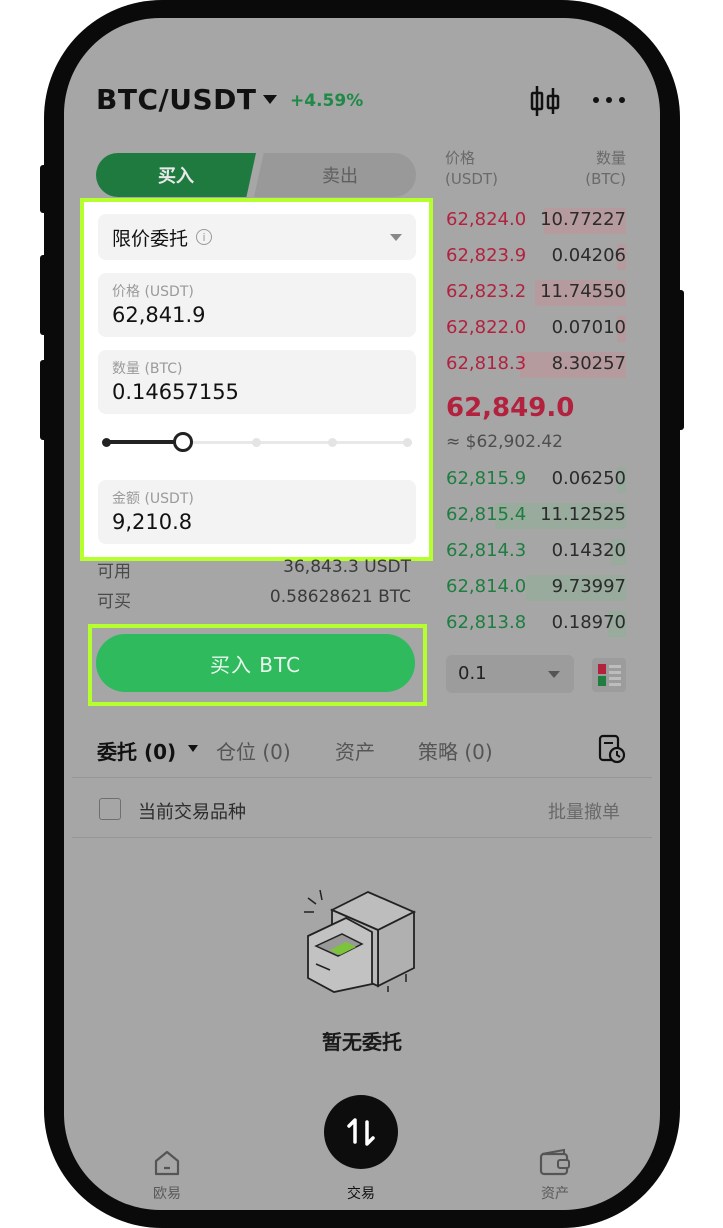 This screenshot has height=1228, width=723. Describe the element at coordinates (340, 597) in the screenshot. I see `buyable-value: 0.58628621 BTC` at that location.